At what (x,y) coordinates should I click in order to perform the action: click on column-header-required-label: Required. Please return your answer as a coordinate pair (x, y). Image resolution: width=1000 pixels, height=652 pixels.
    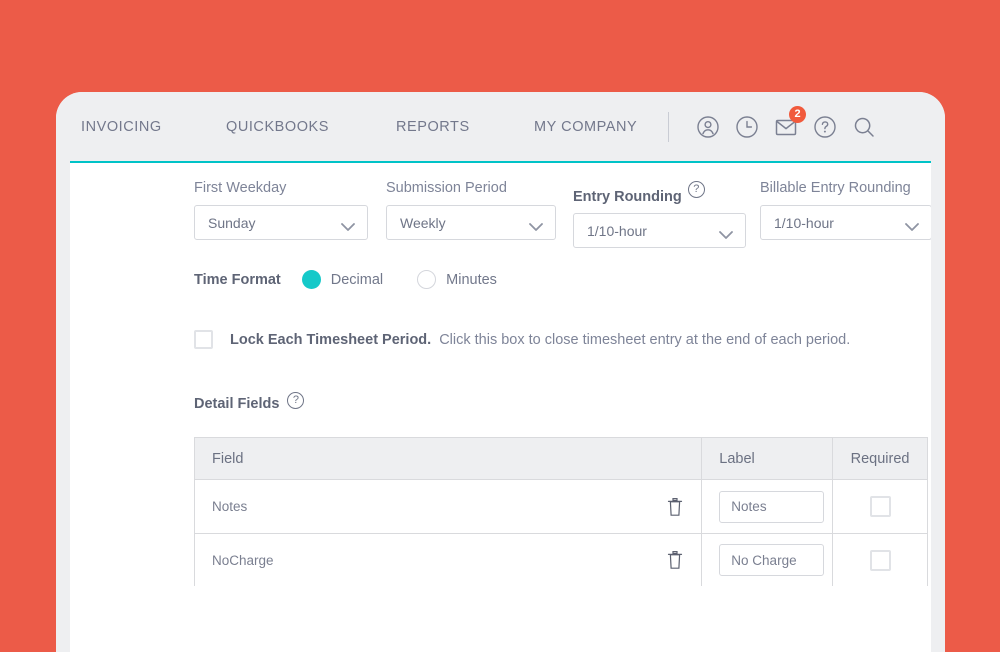
    Looking at the image, I should click on (880, 458).